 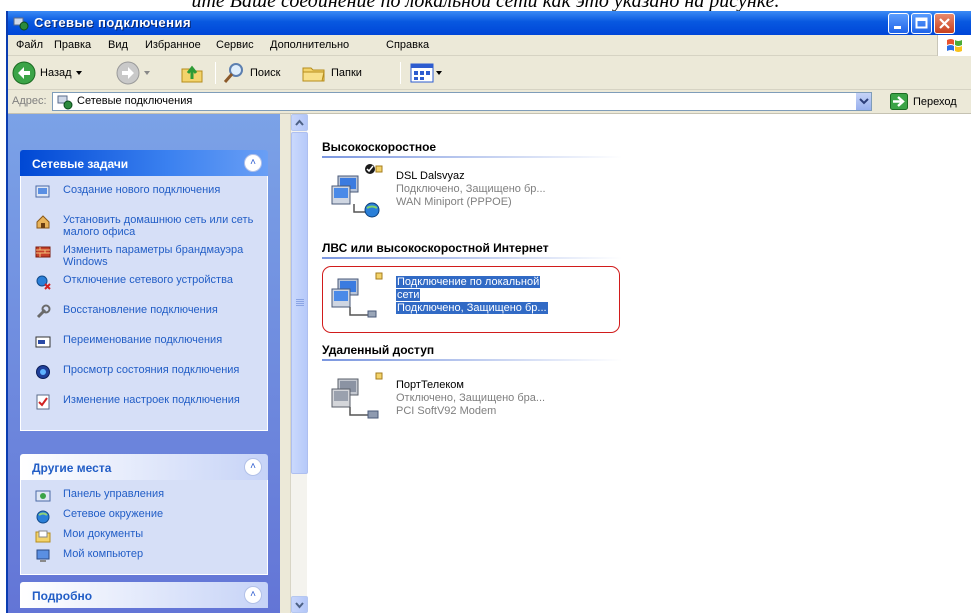 I want to click on broadband-connection-icon, so click(x=357, y=191).